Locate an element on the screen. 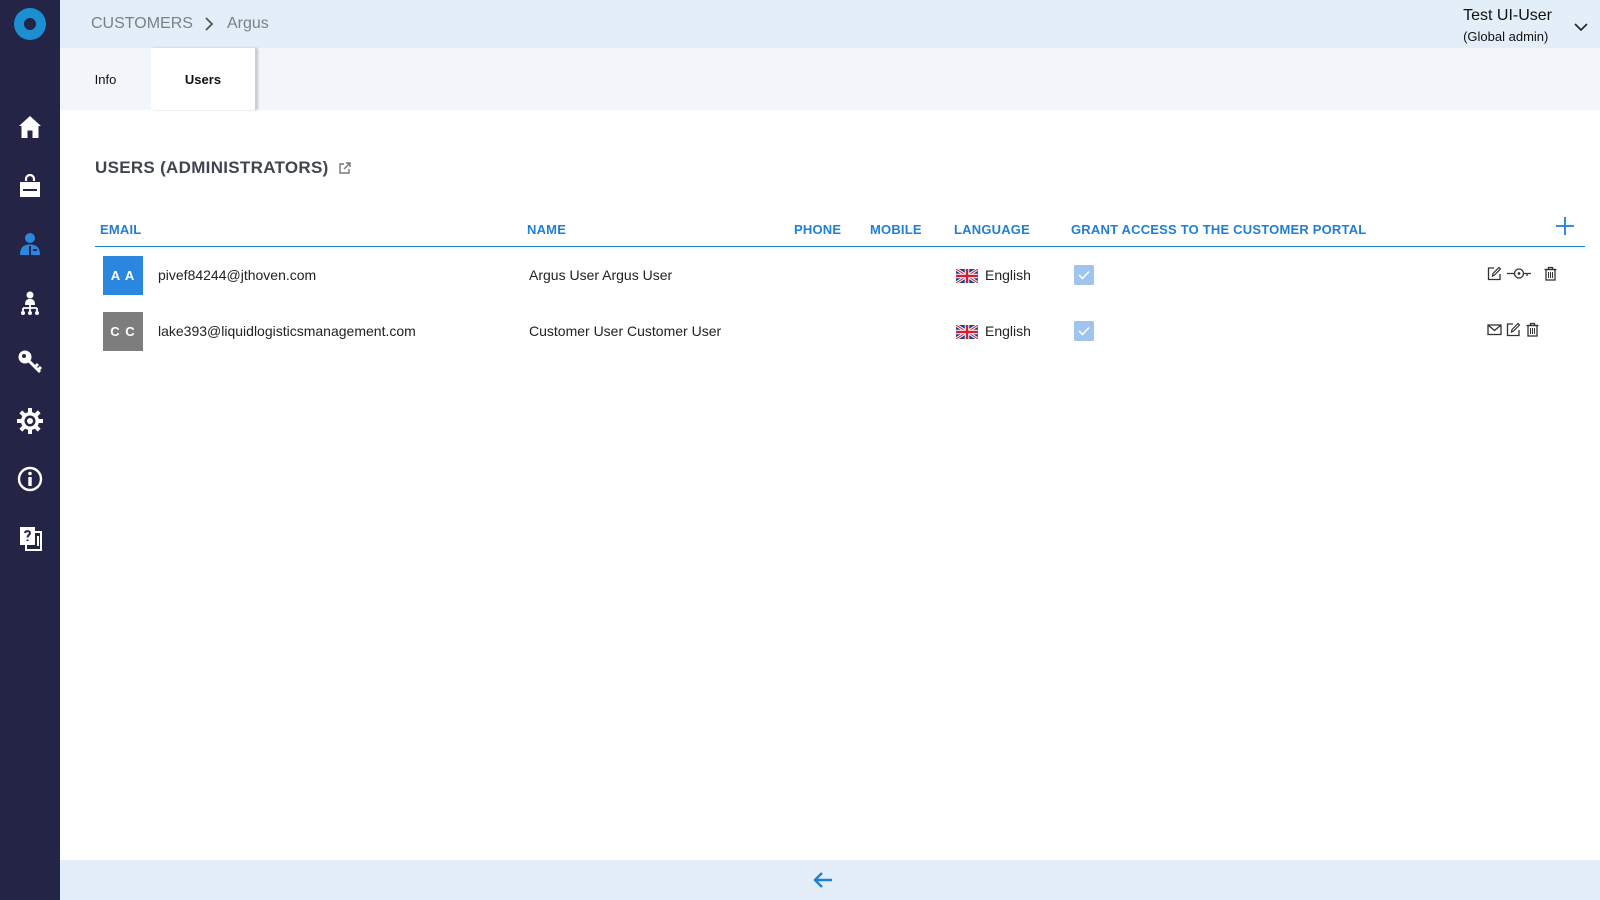 The image size is (1600, 900). nav-info is located at coordinates (30, 479).